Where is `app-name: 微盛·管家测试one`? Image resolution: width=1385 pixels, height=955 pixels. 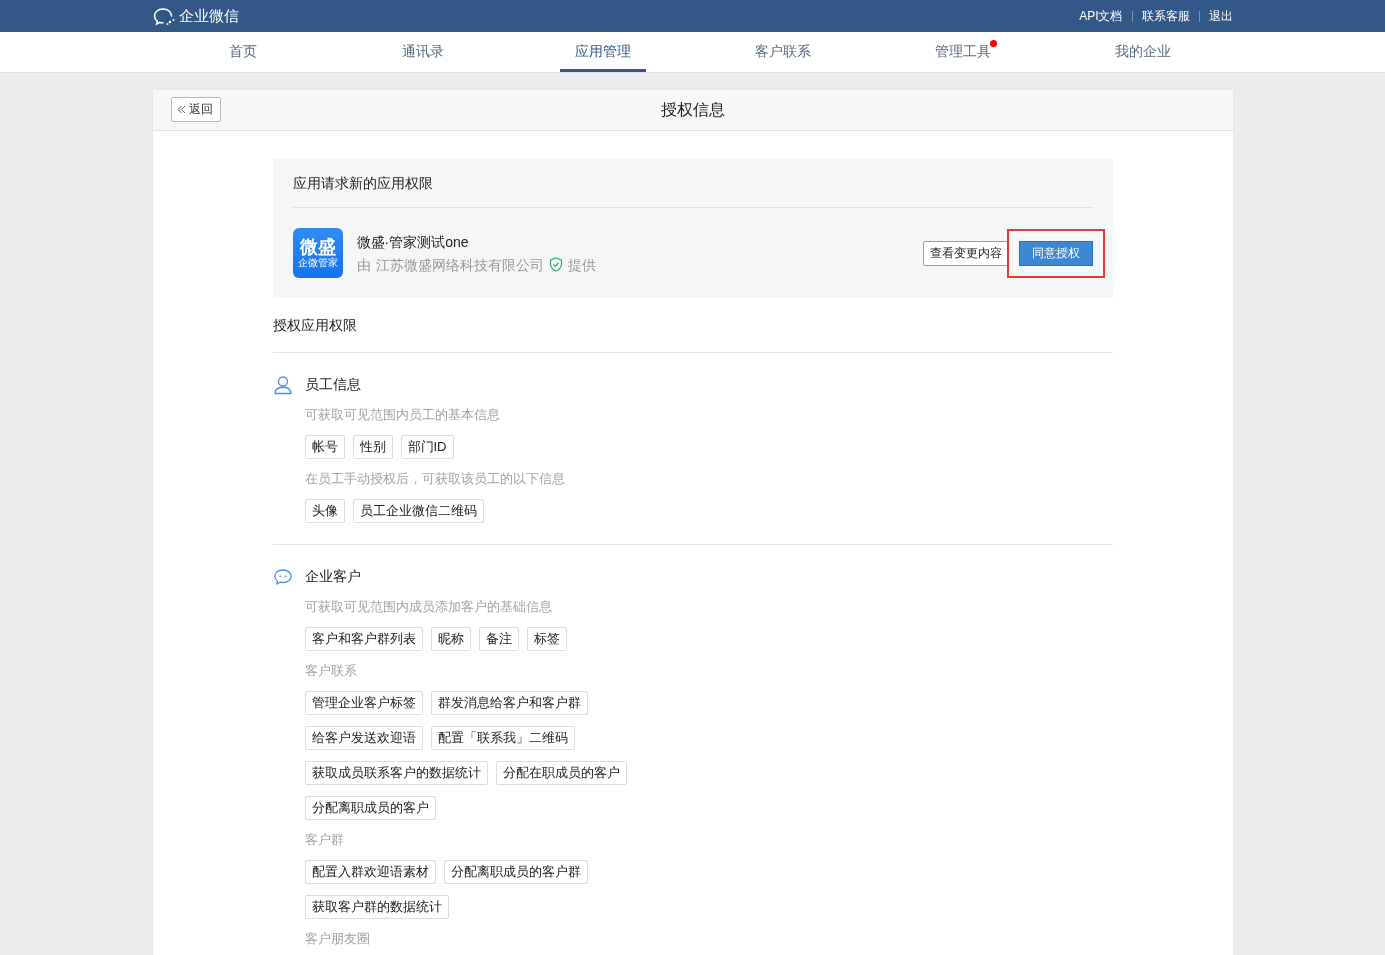
app-name: 微盛·管家测试one is located at coordinates (413, 242).